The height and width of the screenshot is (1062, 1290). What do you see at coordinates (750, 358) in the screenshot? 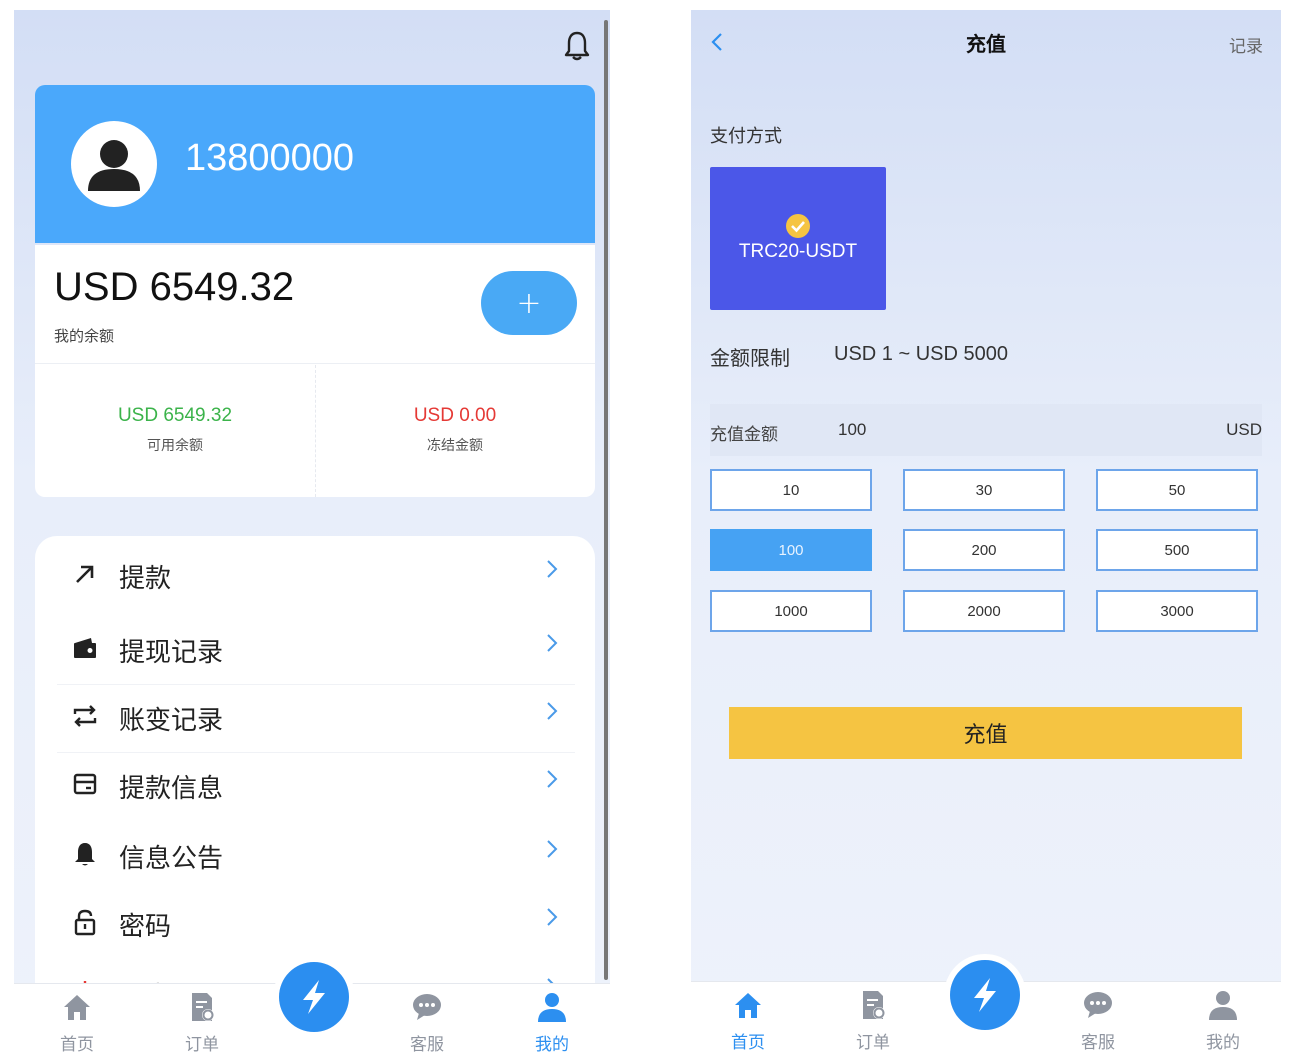
I see `amount-limit-label: 金额限制` at bounding box center [750, 358].